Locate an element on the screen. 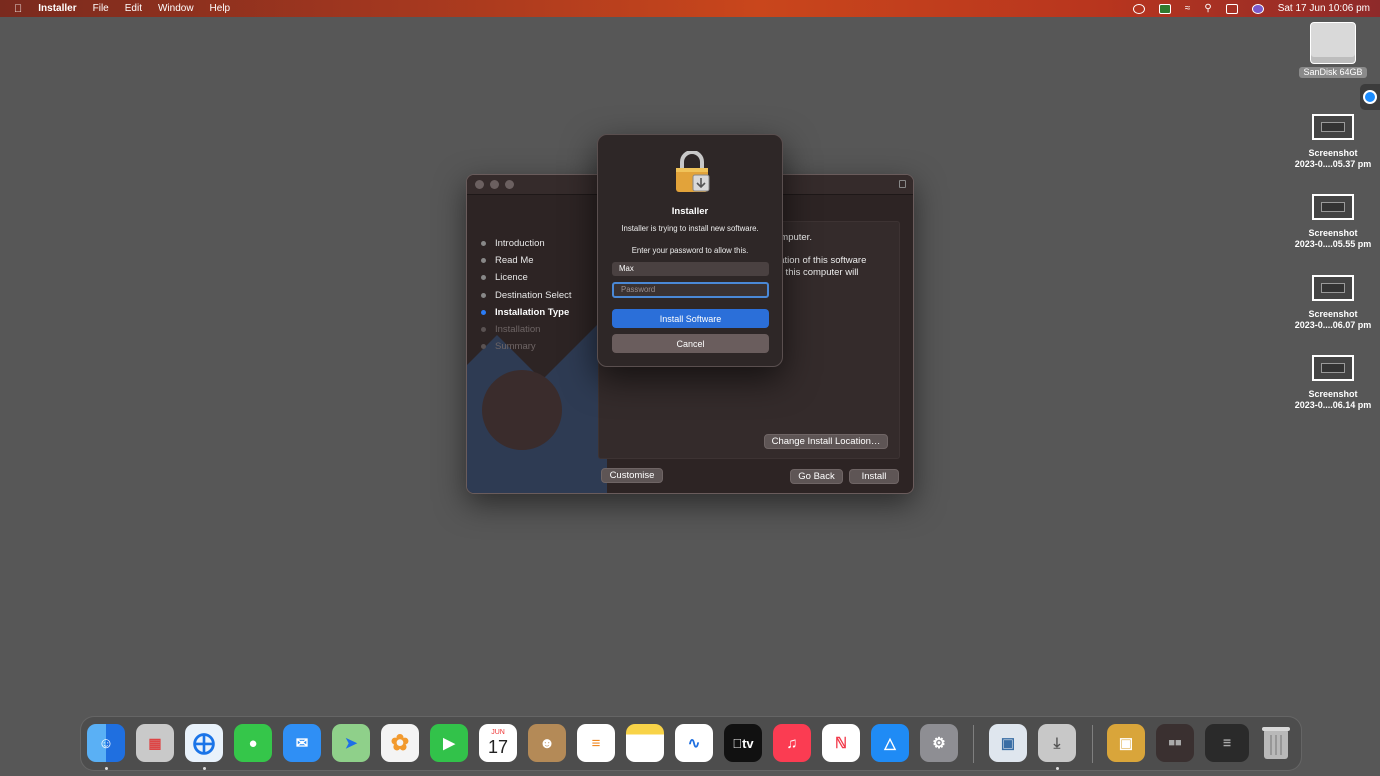 This screenshot has height=776, width=1380. close-window-button is located at coordinates (479, 184).